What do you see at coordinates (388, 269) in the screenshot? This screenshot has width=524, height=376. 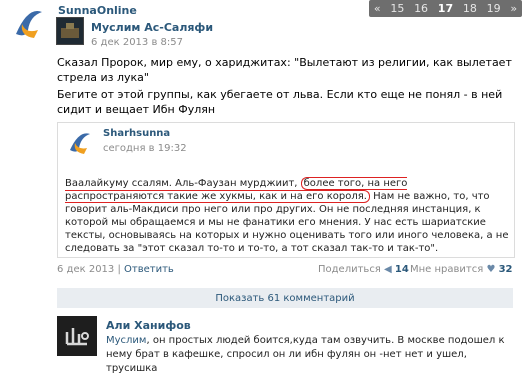 I see `megaphone-icon: ◀` at bounding box center [388, 269].